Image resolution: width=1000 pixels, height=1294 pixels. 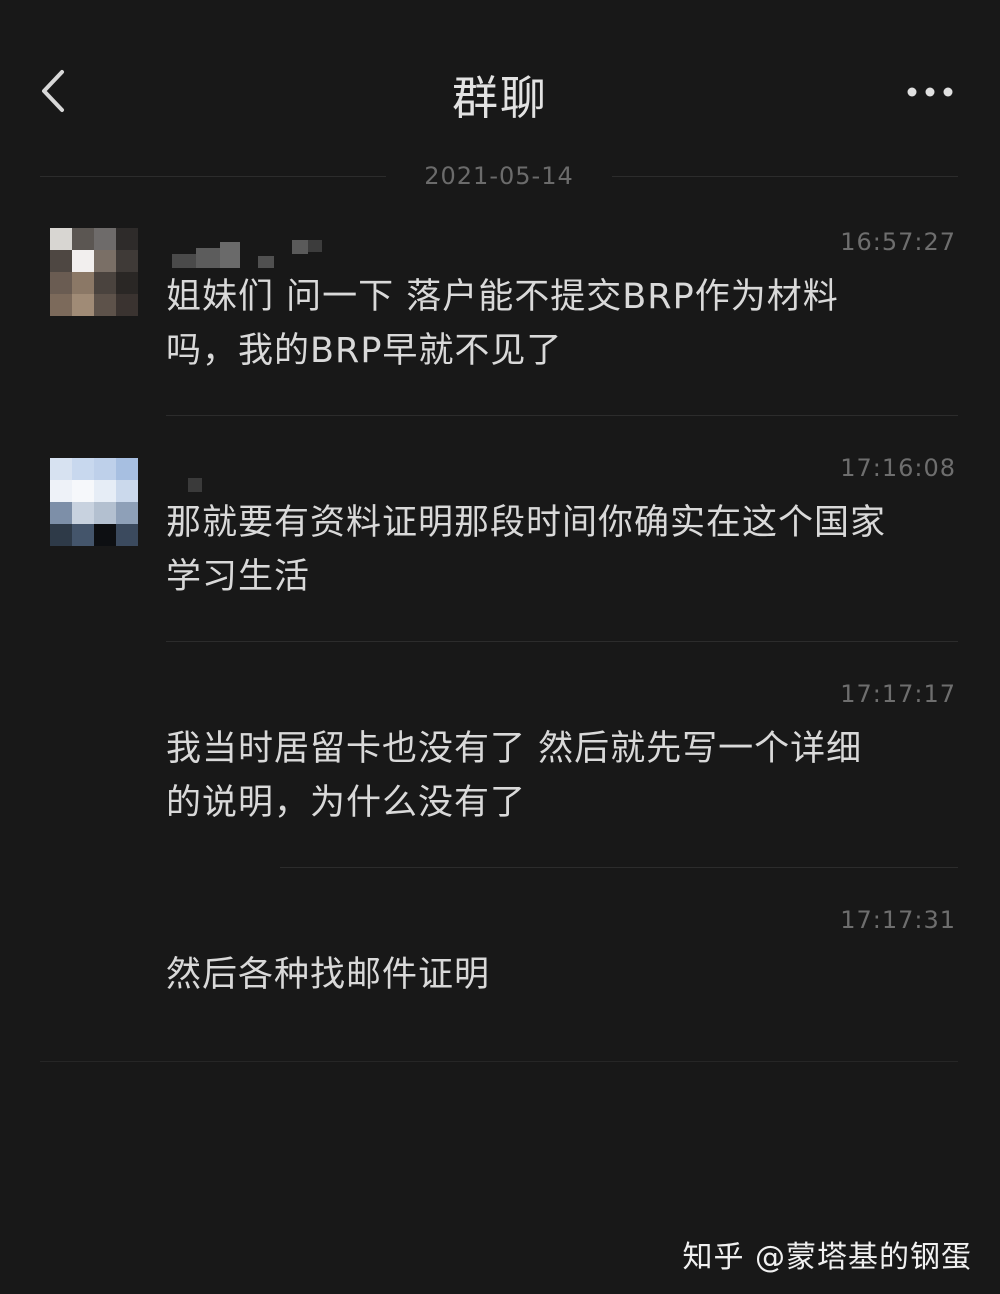 I want to click on message-line: 的说明，为什么没有了, so click(x=346, y=803).